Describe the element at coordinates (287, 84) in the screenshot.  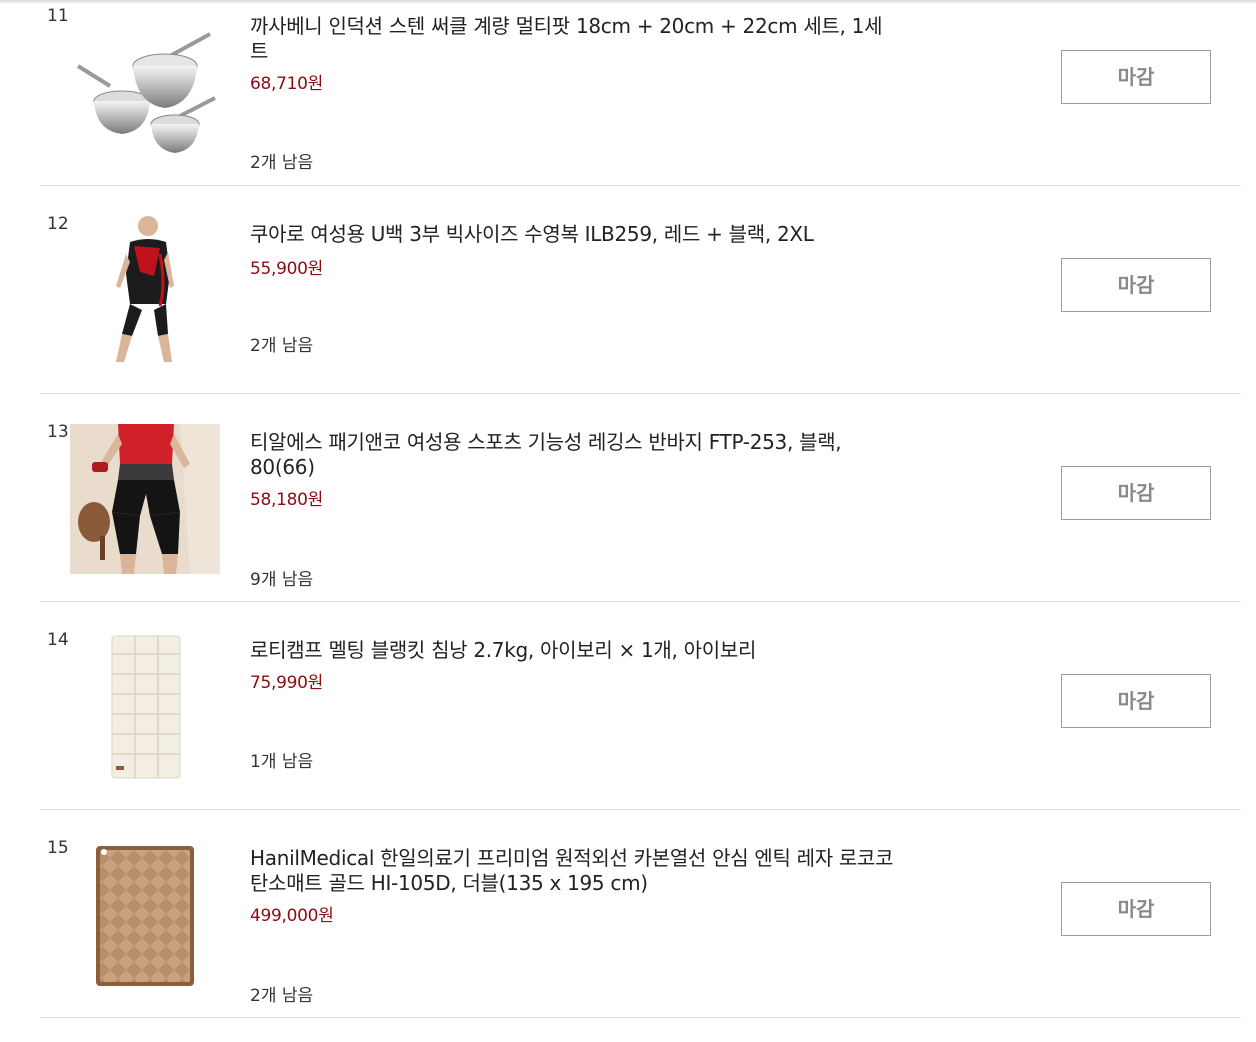
I see `product-price: 68,710원` at that location.